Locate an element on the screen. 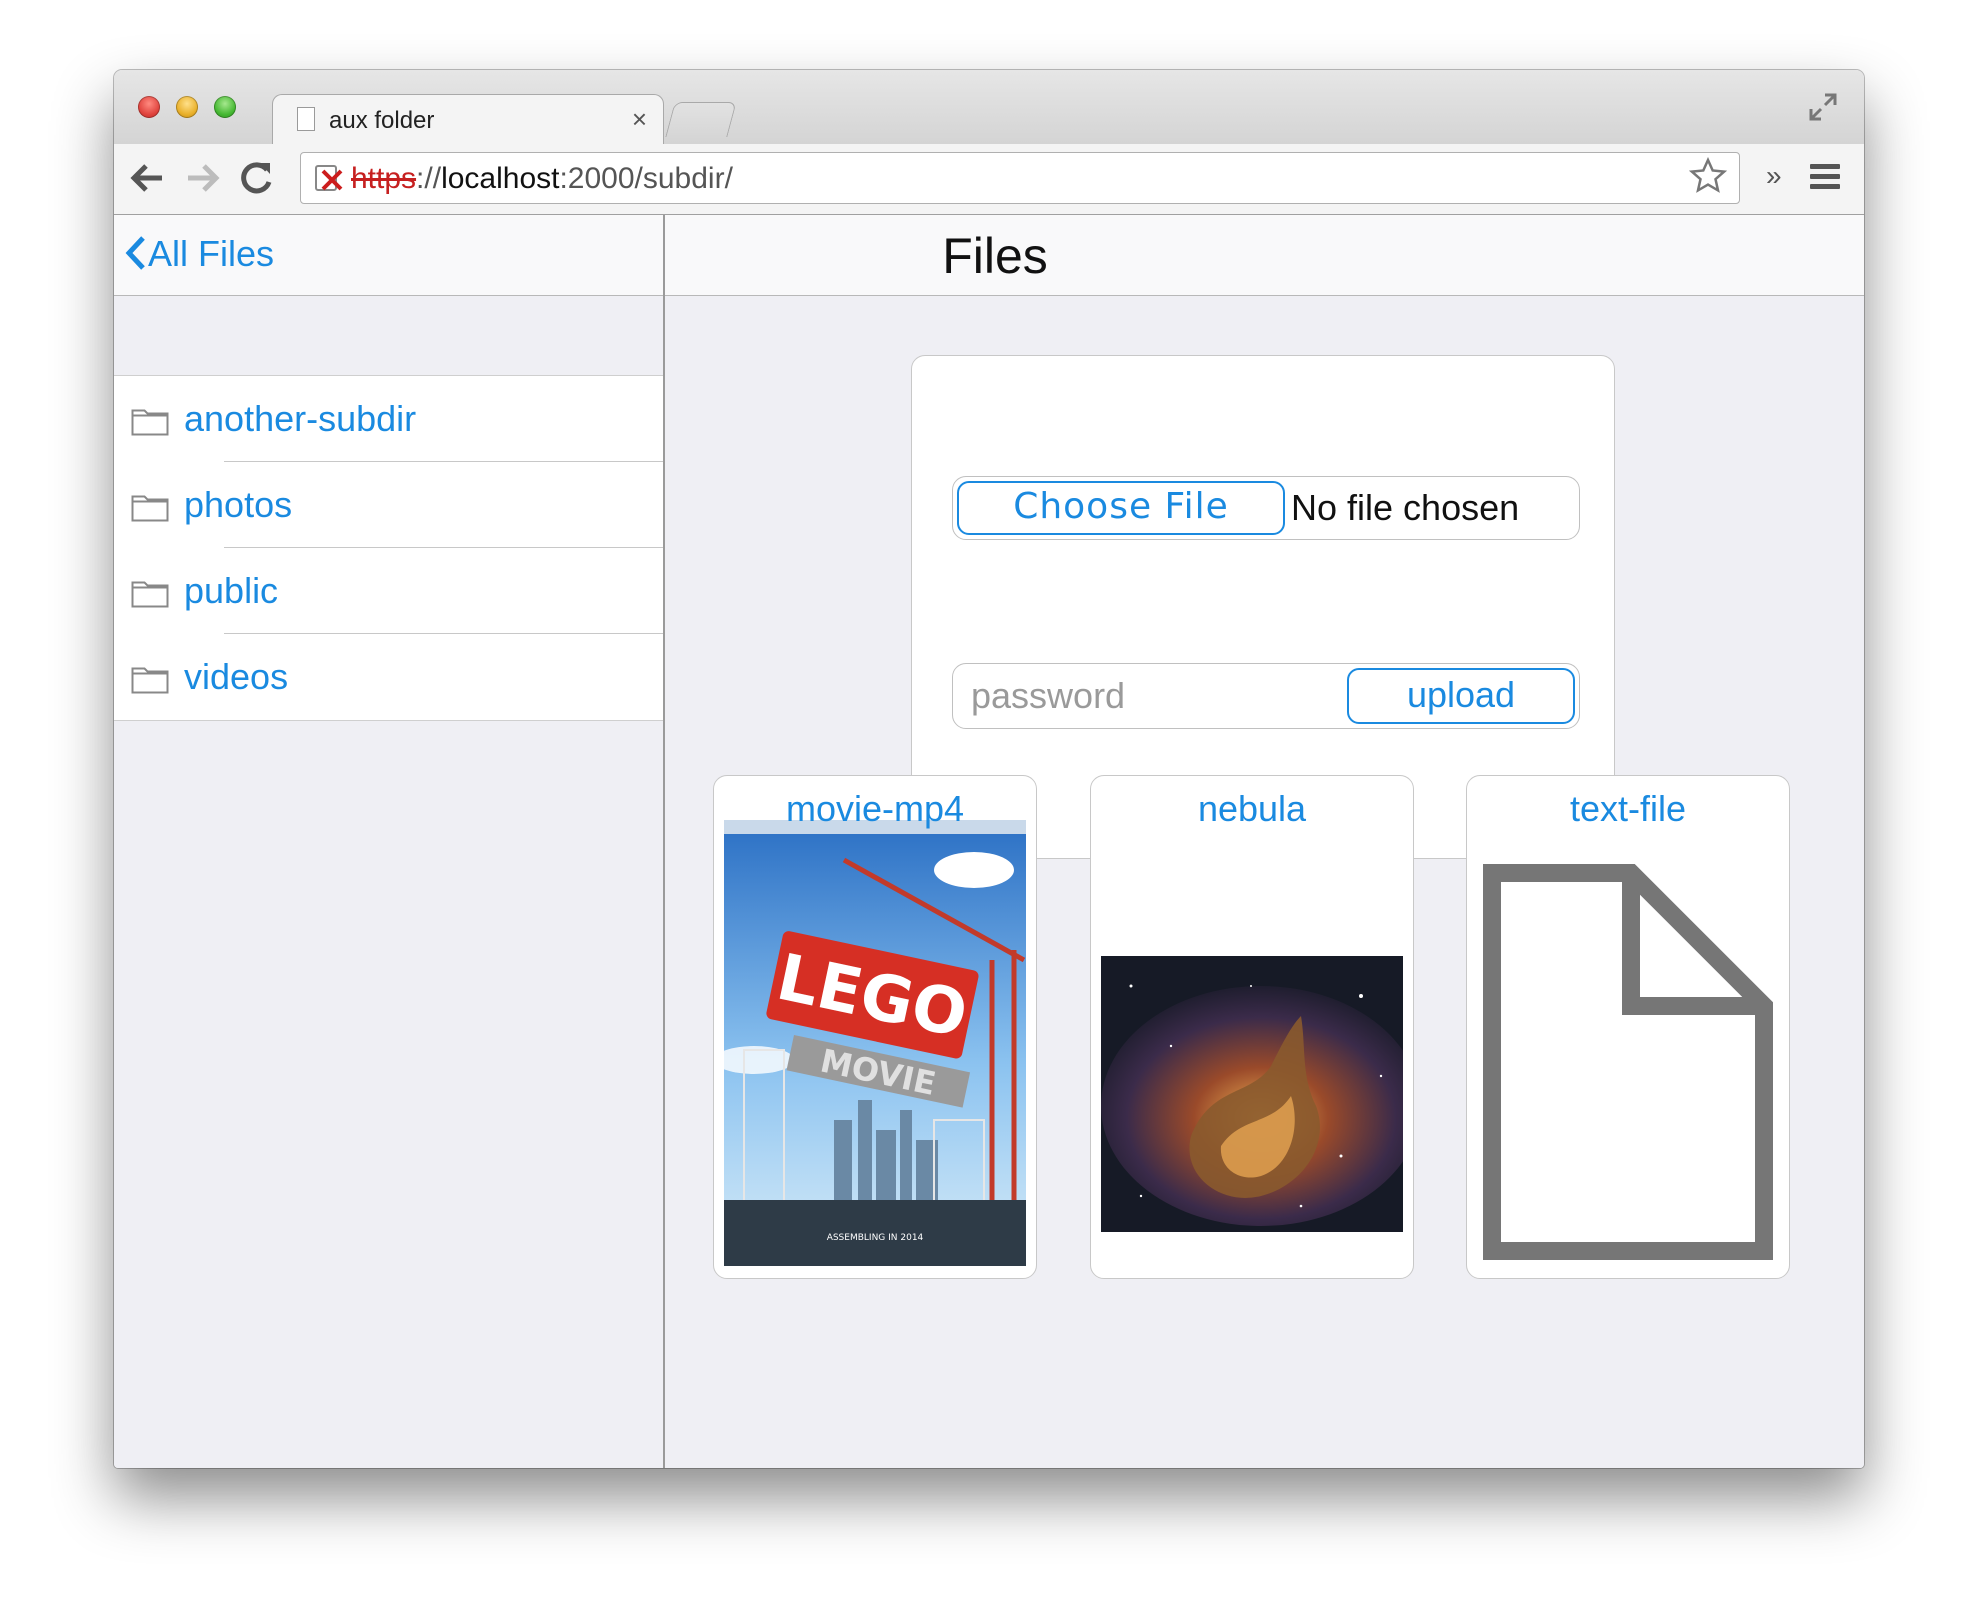 Image resolution: width=1972 pixels, height=1618 pixels. folder-label: videos is located at coordinates (236, 676).